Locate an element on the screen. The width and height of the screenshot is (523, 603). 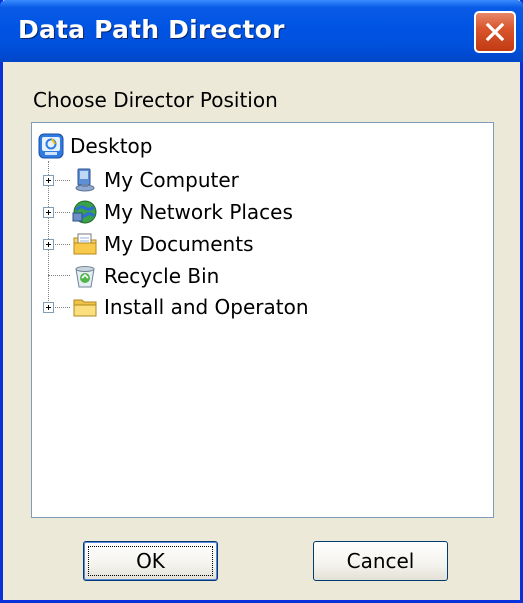
tree-node-label: Desktop is located at coordinates (111, 146).